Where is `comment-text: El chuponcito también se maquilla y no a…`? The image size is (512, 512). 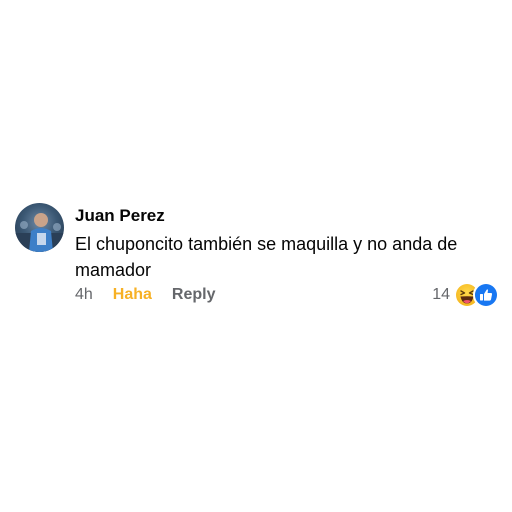 comment-text: El chuponcito también se maquilla y no a… is located at coordinates (266, 257).